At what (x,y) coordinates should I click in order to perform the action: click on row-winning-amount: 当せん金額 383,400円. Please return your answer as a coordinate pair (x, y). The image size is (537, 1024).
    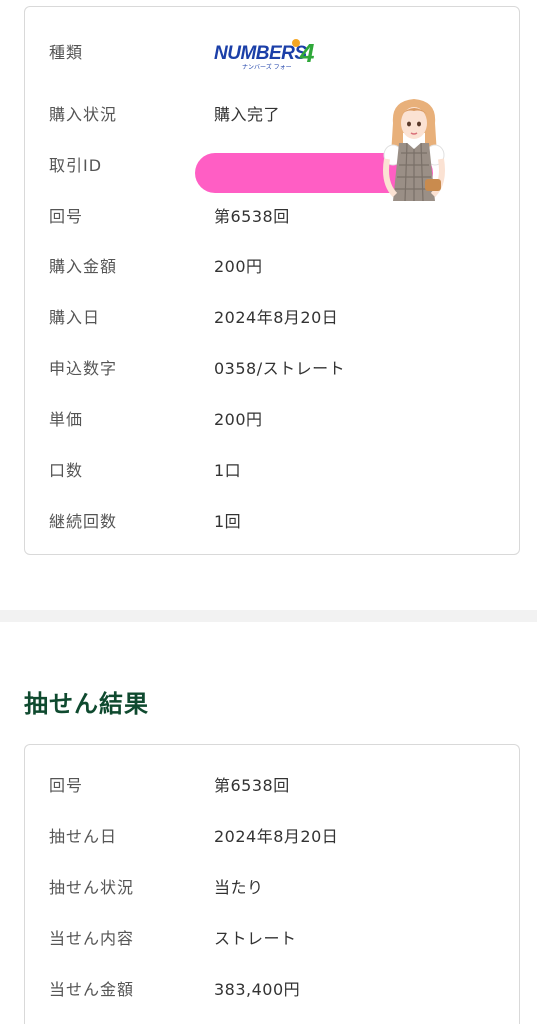
    Looking at the image, I should click on (272, 988).